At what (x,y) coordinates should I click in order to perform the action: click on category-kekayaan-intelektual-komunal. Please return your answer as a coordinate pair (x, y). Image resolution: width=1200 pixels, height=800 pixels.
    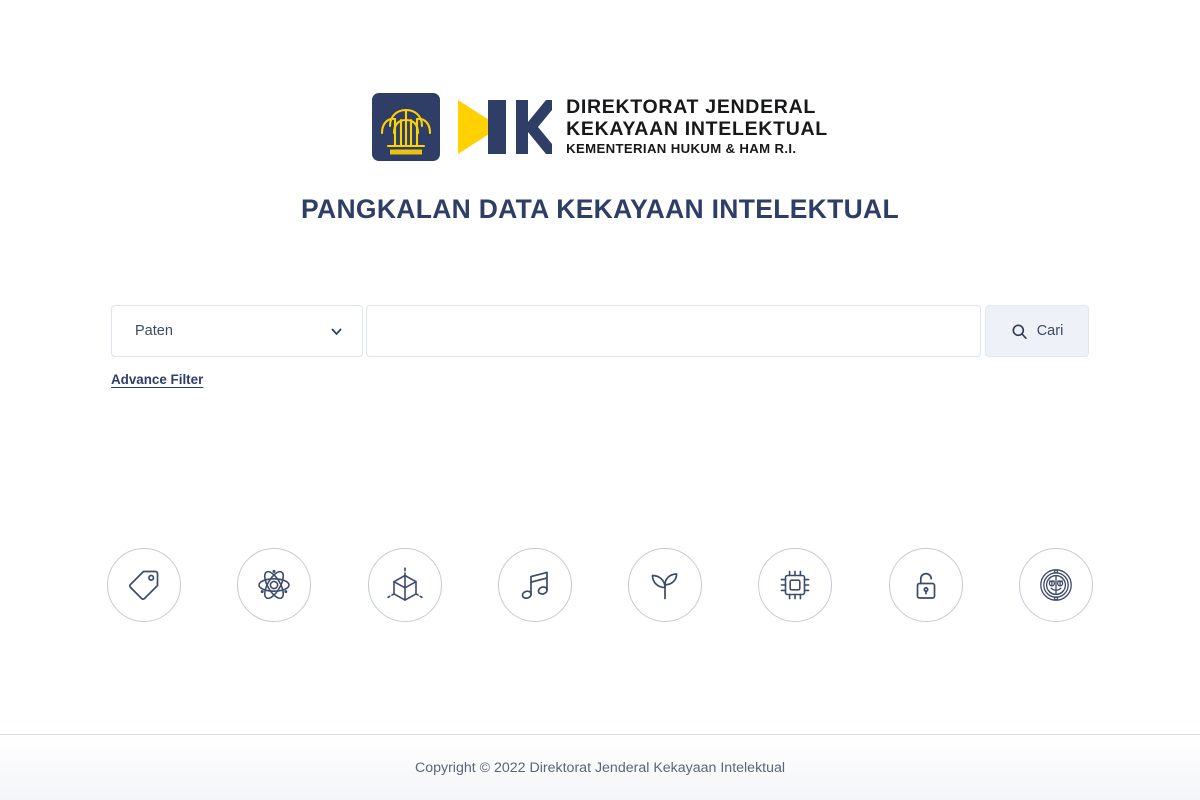
    Looking at the image, I should click on (1055, 585).